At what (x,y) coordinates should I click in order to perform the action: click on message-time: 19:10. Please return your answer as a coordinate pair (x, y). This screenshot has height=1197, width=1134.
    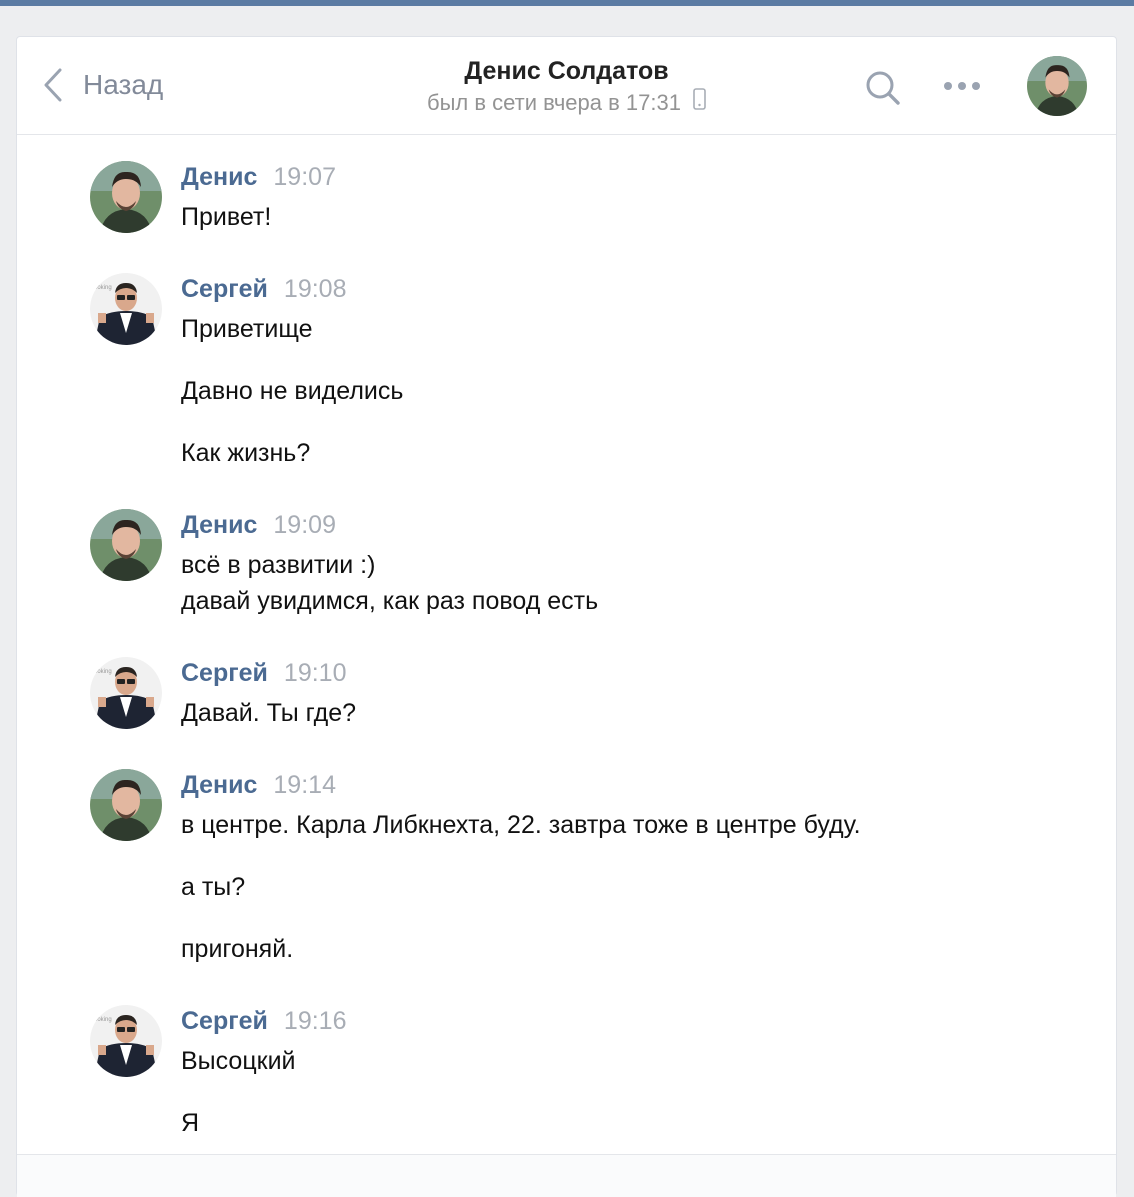
    Looking at the image, I should click on (315, 673).